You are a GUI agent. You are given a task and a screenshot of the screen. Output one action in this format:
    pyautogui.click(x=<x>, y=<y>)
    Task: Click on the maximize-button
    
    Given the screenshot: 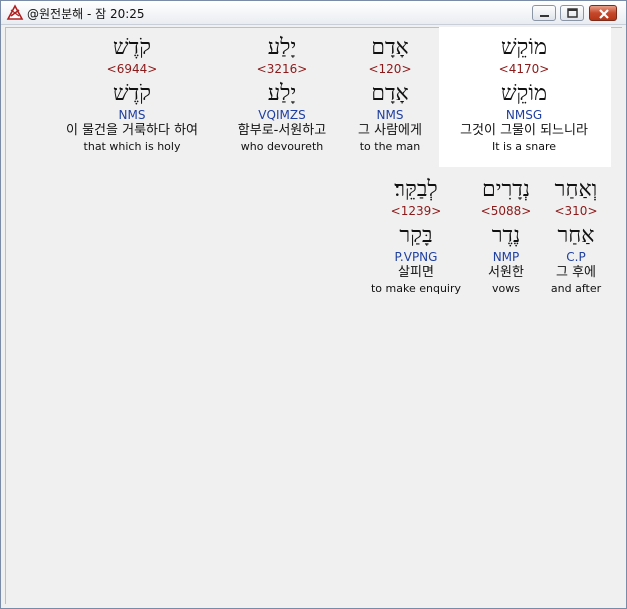 What is the action you would take?
    pyautogui.click(x=572, y=13)
    